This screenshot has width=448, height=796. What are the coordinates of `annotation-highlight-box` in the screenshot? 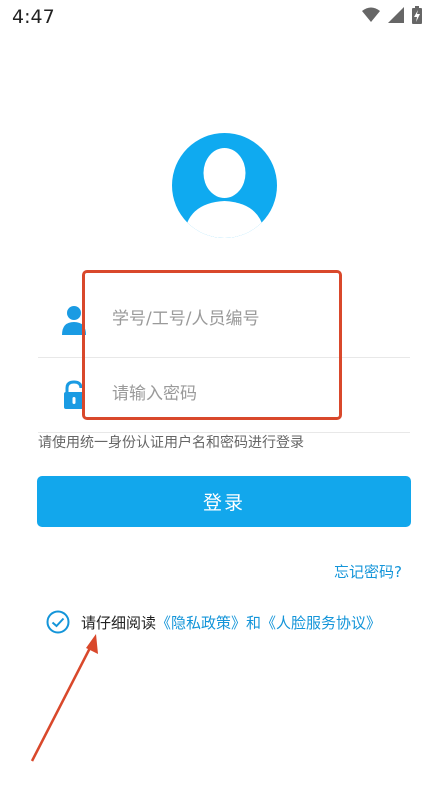 It's located at (212, 345).